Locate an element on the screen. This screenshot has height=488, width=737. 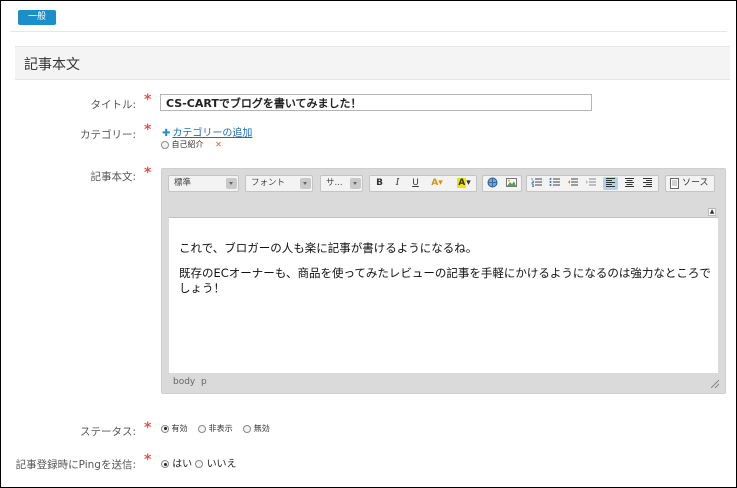
add-category-label: カテゴリーの追加 is located at coordinates (212, 133).